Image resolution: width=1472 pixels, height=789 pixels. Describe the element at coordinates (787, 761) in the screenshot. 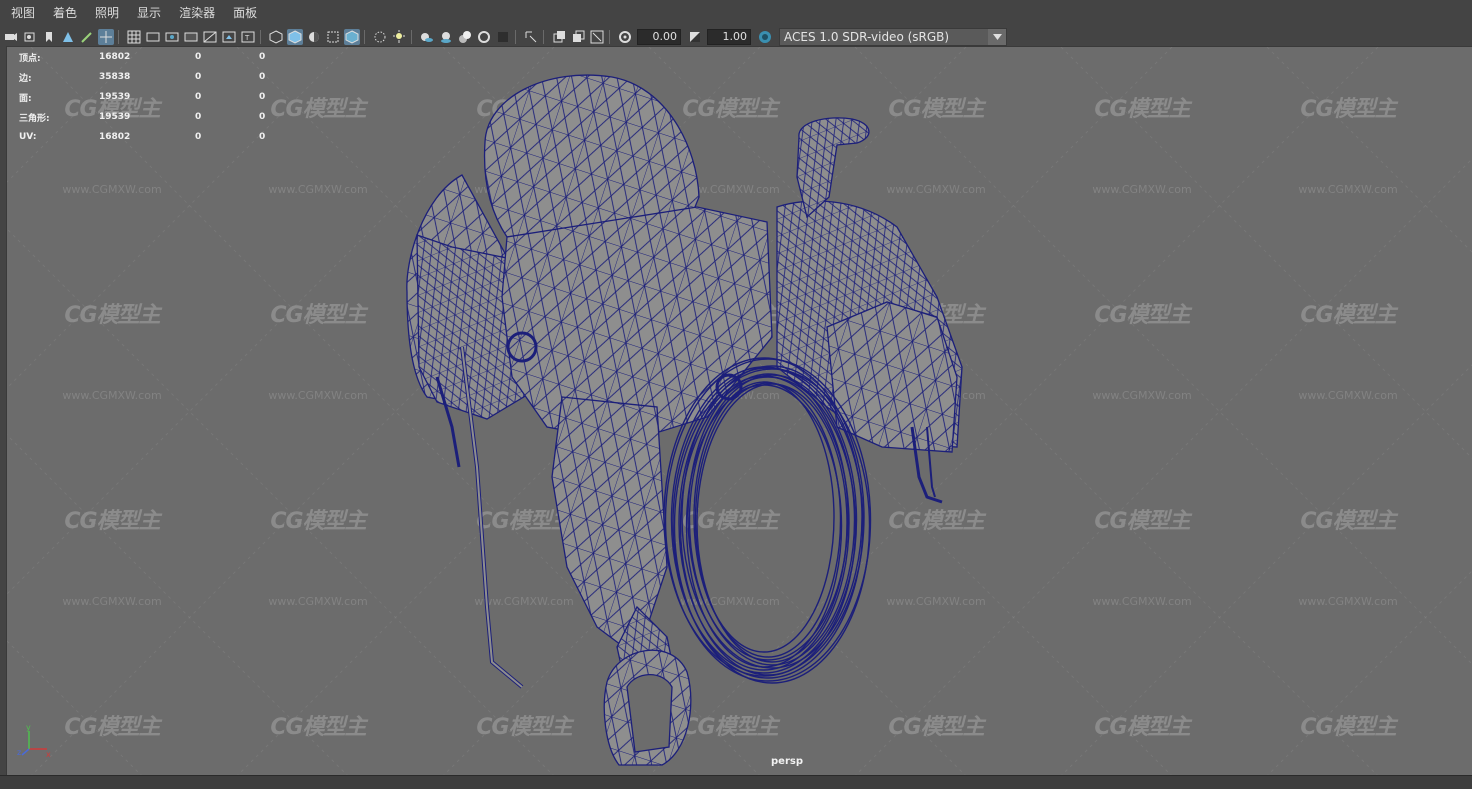

I see `camera-name-label: persp` at that location.